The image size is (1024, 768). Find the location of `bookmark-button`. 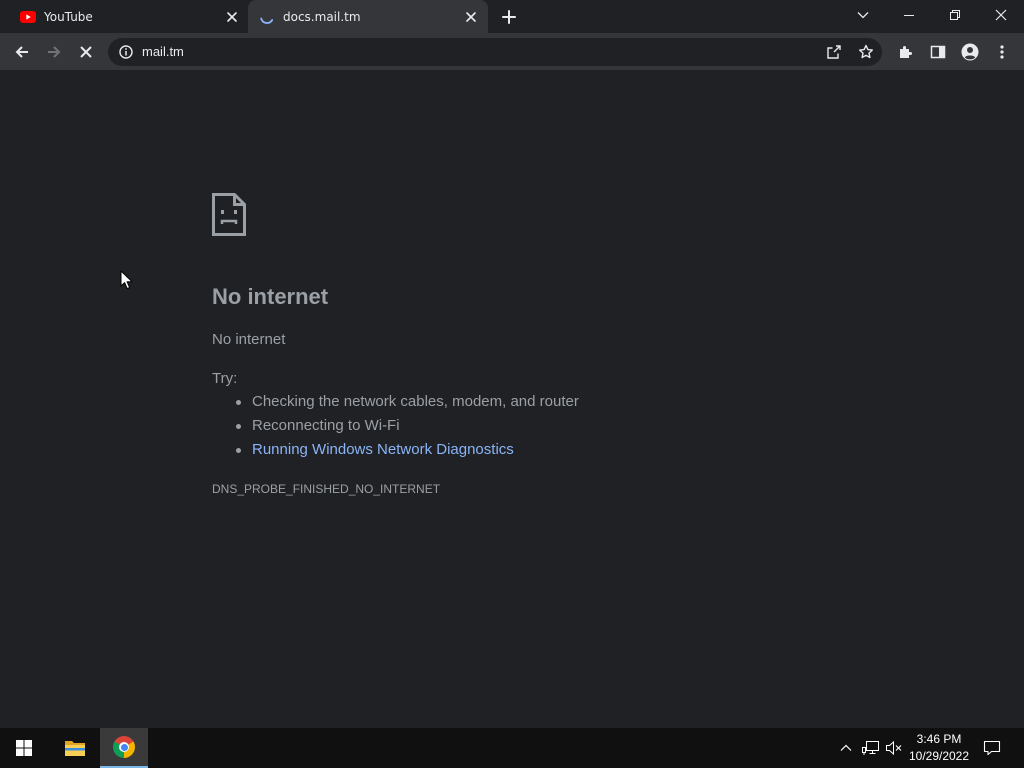

bookmark-button is located at coordinates (866, 52).